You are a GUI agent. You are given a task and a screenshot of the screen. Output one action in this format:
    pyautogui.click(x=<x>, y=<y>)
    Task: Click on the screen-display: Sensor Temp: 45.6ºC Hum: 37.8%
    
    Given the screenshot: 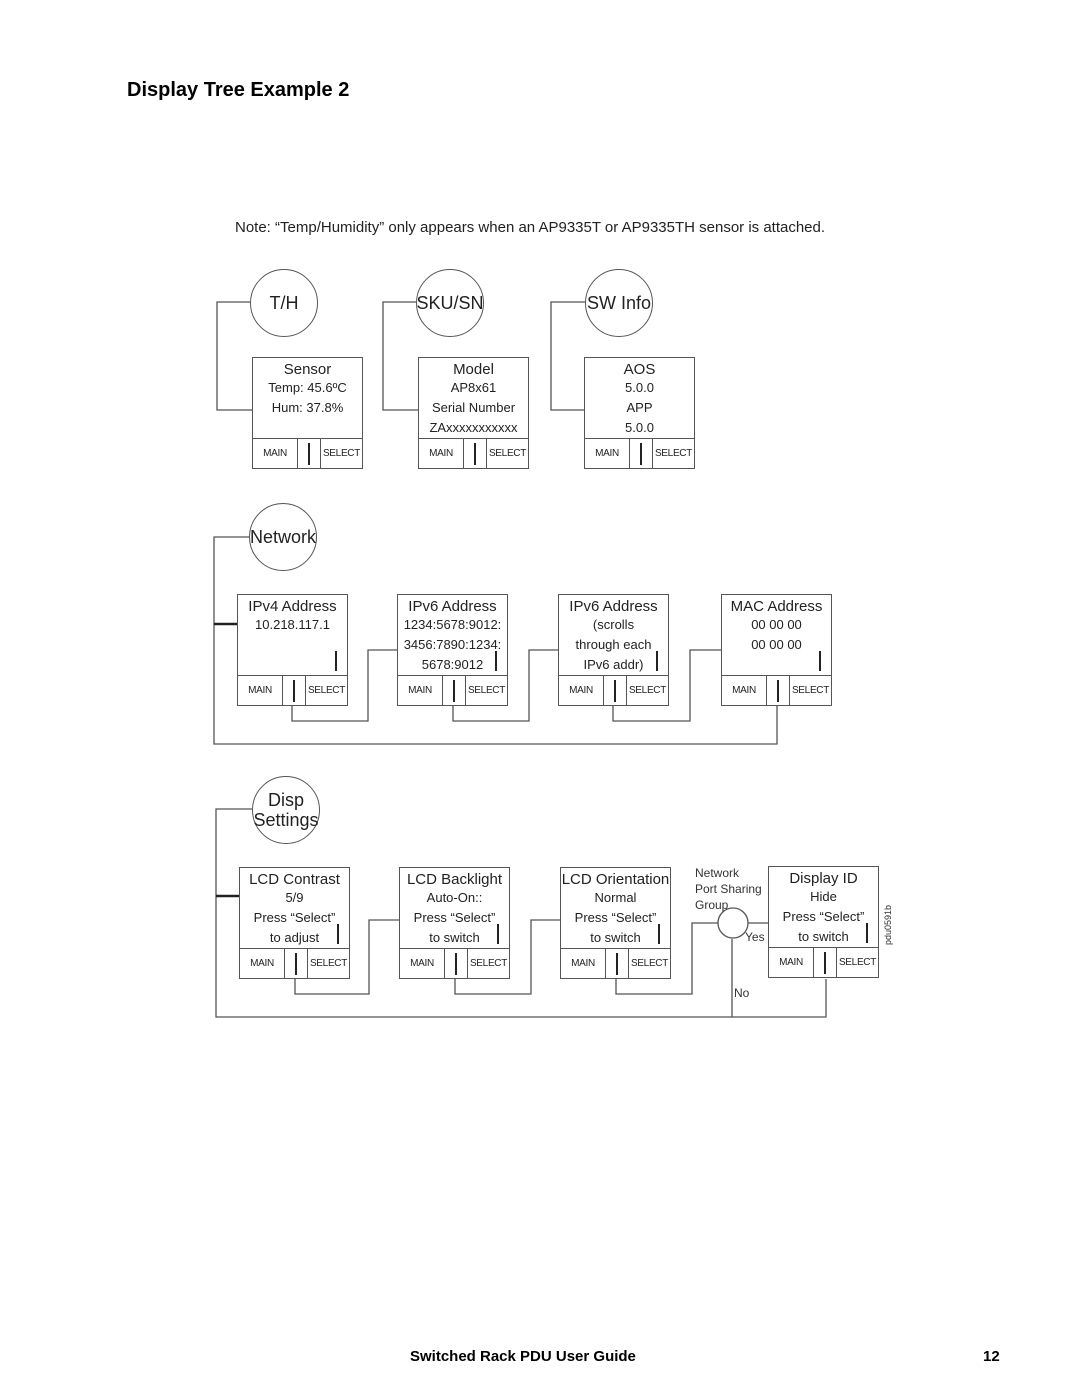 What is the action you would take?
    pyautogui.click(x=307, y=399)
    